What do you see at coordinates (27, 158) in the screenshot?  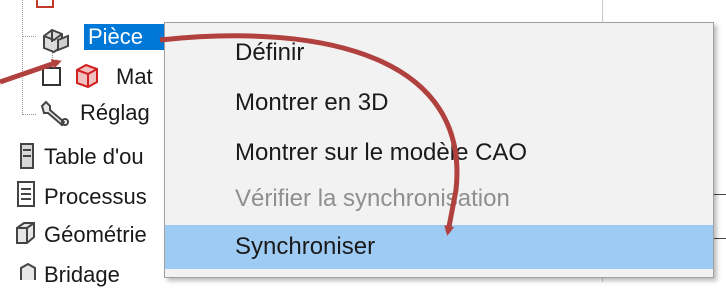 I see `tool-table-icon` at bounding box center [27, 158].